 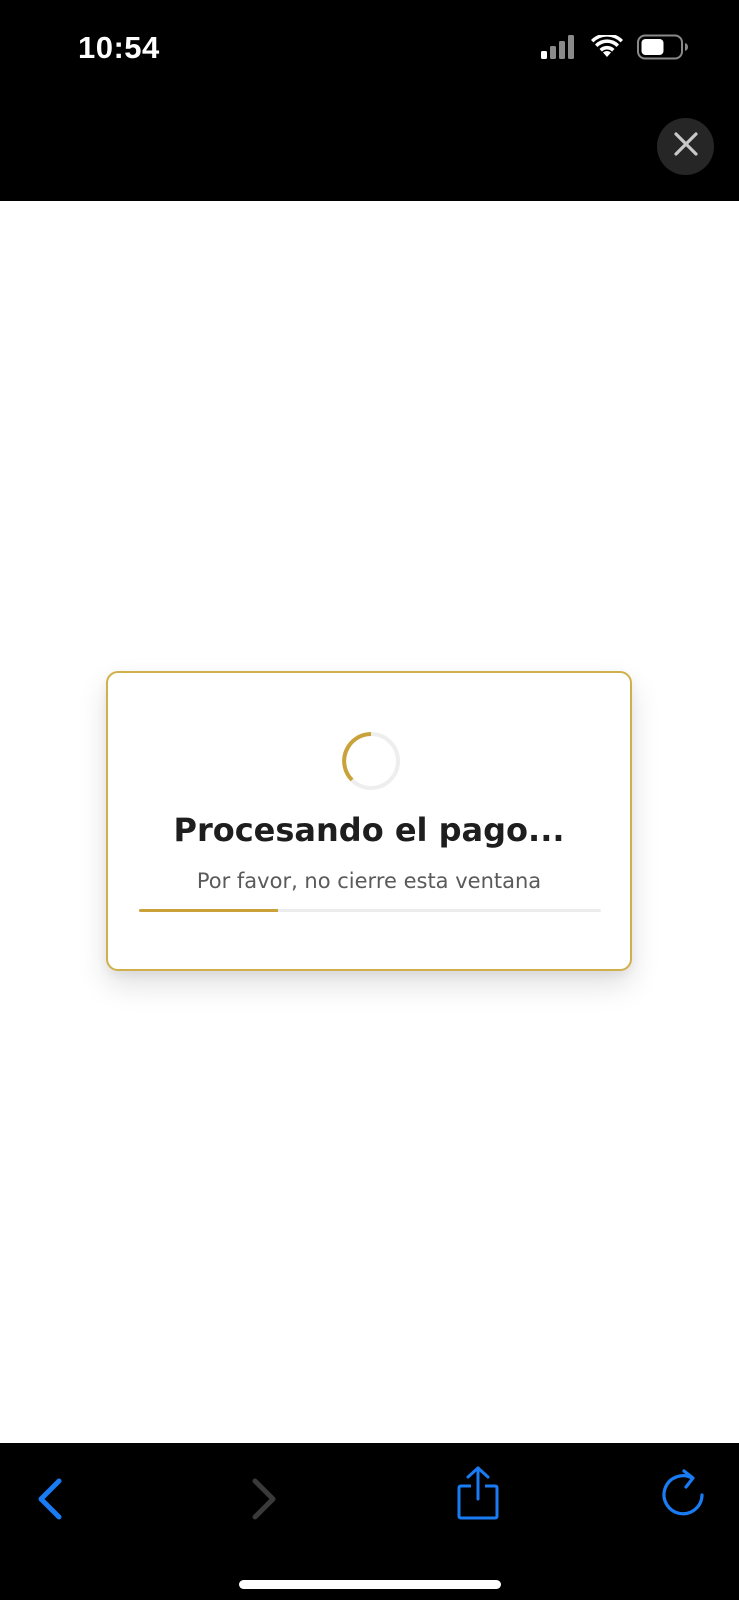 I want to click on progress-bar, so click(x=370, y=910).